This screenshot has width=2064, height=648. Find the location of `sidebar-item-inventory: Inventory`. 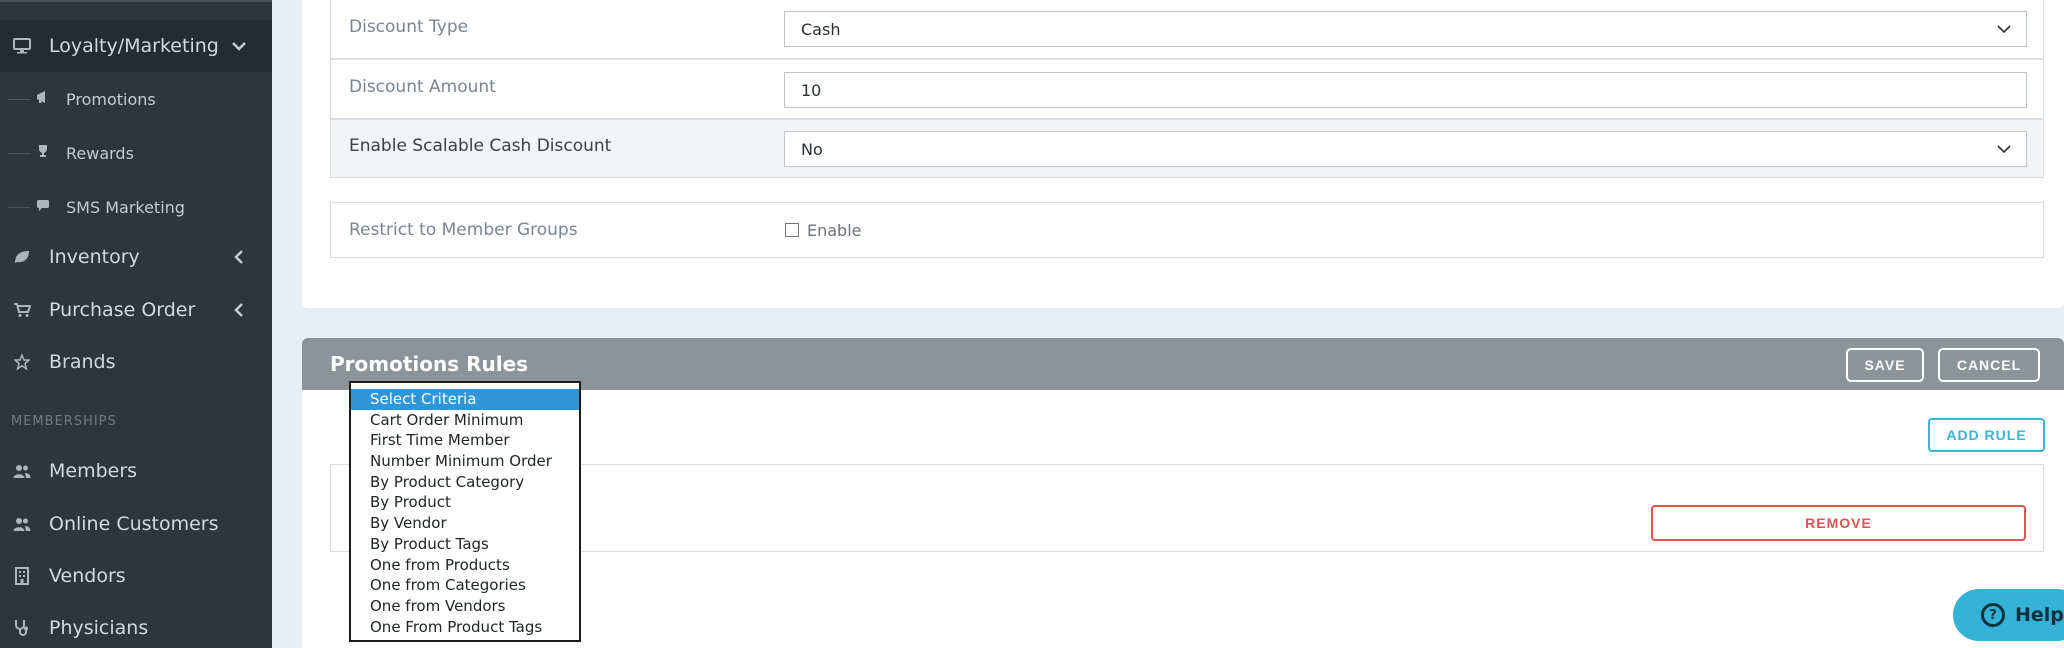

sidebar-item-inventory: Inventory is located at coordinates (136, 257).